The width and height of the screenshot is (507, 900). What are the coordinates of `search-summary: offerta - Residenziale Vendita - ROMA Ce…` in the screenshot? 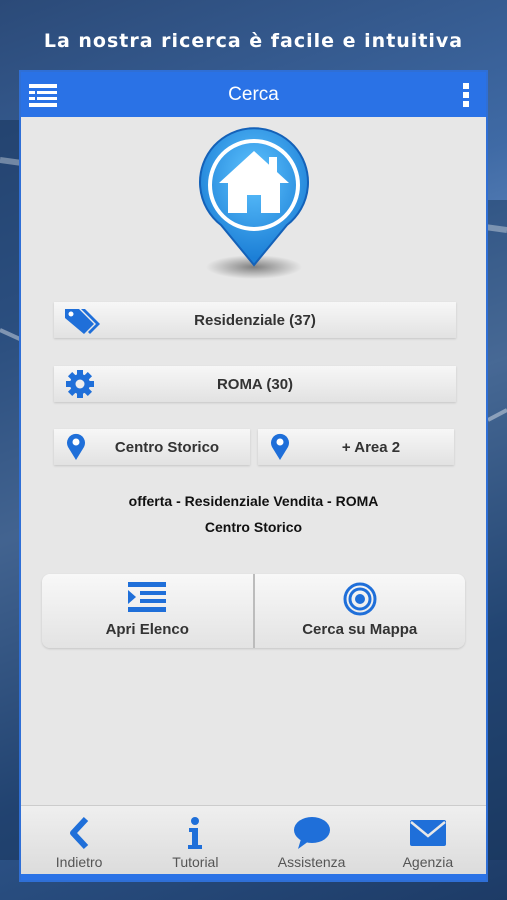 It's located at (253, 514).